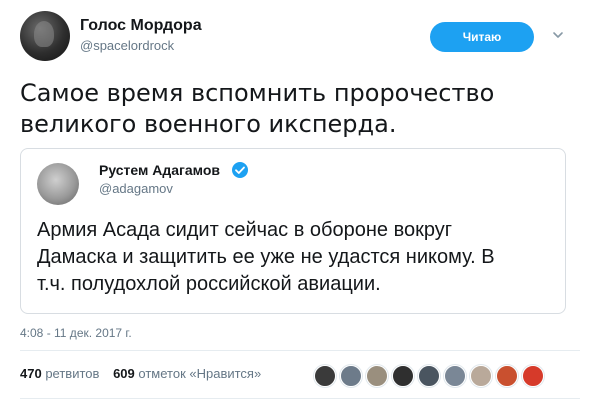  What do you see at coordinates (31, 373) in the screenshot?
I see `retweets-count: 470` at bounding box center [31, 373].